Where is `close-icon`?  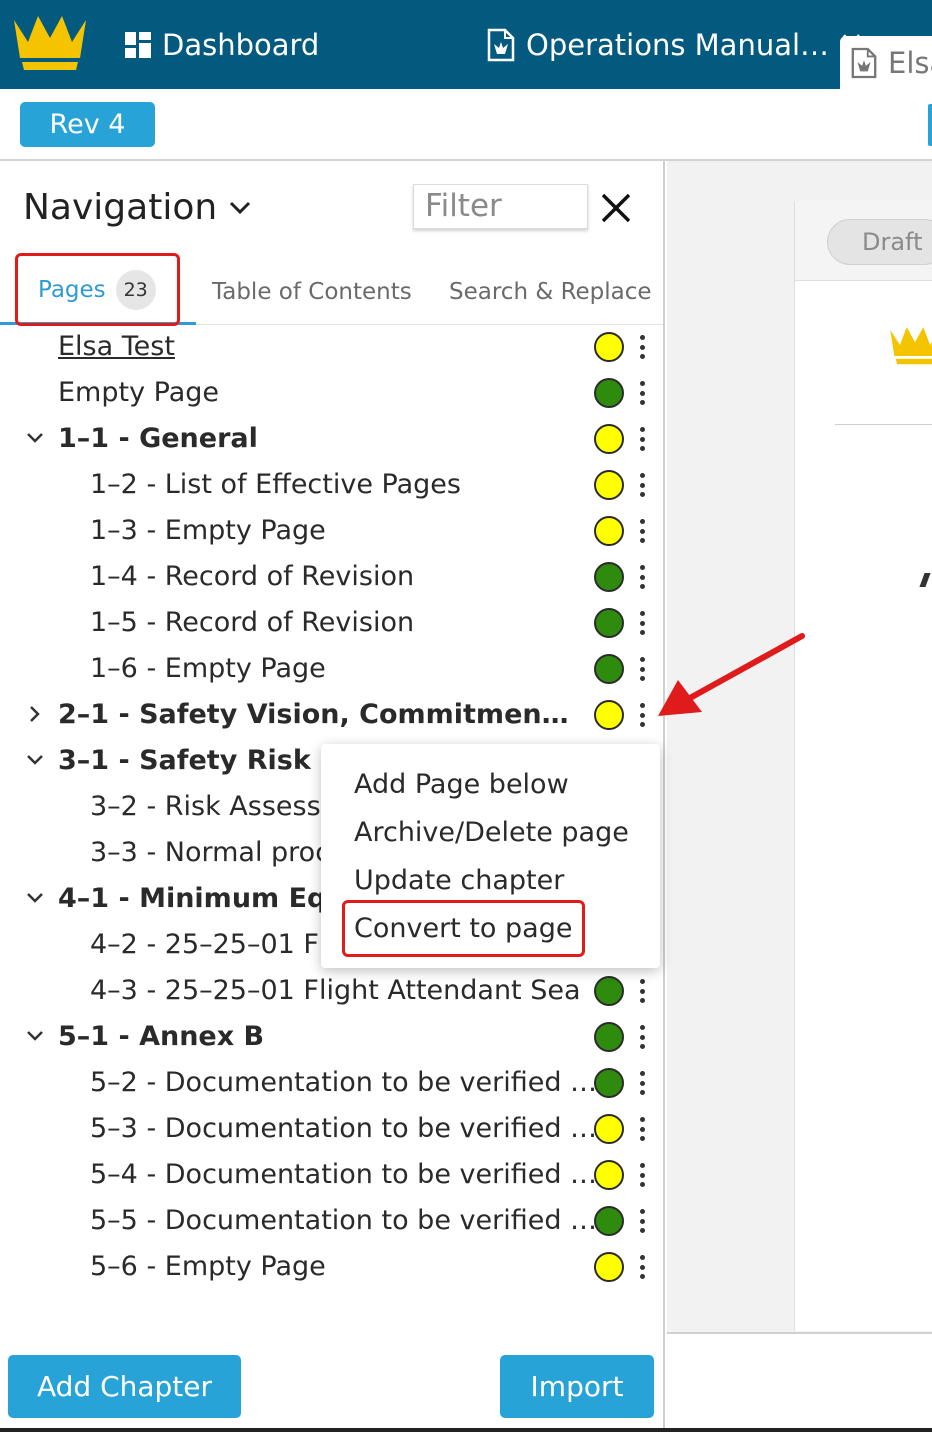
close-icon is located at coordinates (616, 208).